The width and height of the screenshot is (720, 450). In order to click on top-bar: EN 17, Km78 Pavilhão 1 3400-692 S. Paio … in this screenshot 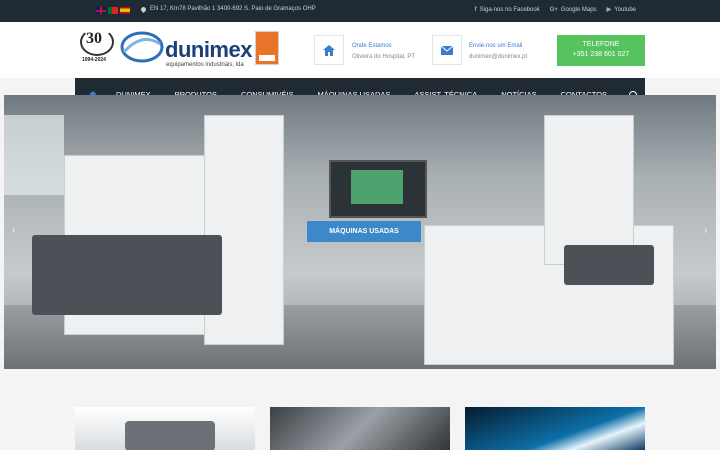, I will do `click(360, 11)`.